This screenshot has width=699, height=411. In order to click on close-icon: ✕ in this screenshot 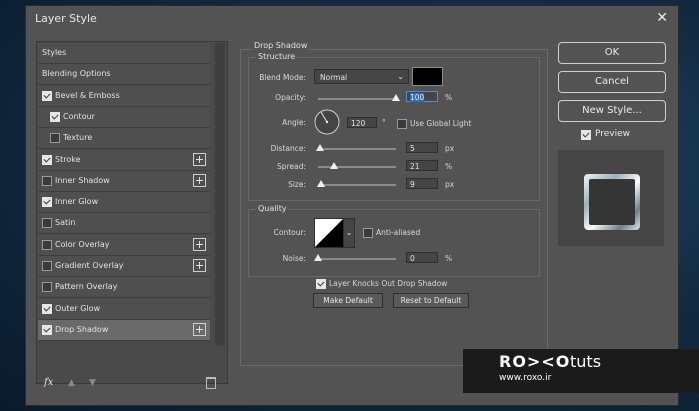, I will do `click(662, 18)`.